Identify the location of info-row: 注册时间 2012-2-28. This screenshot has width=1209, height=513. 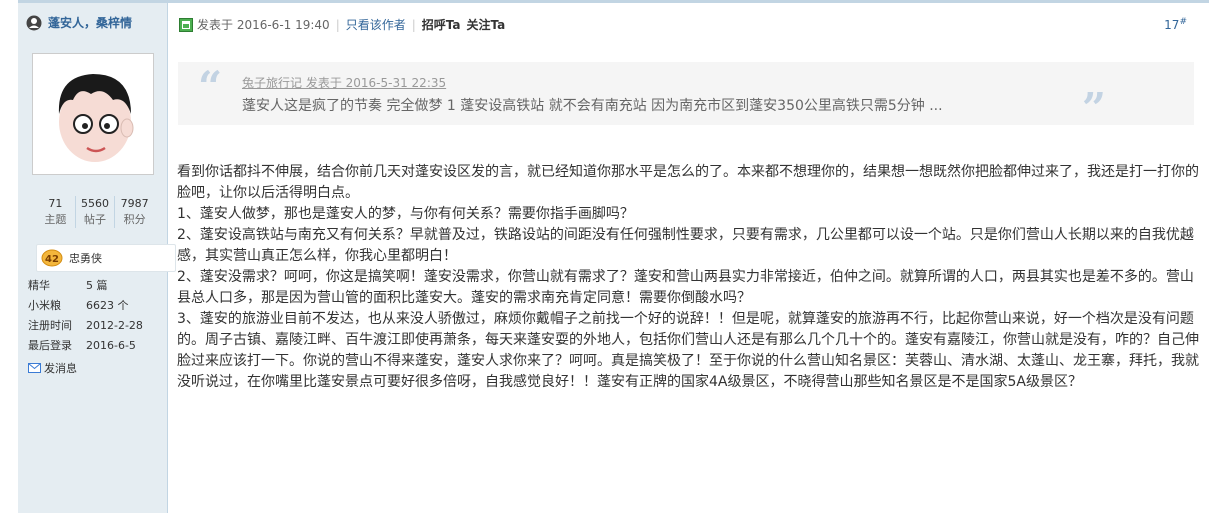
(85, 326).